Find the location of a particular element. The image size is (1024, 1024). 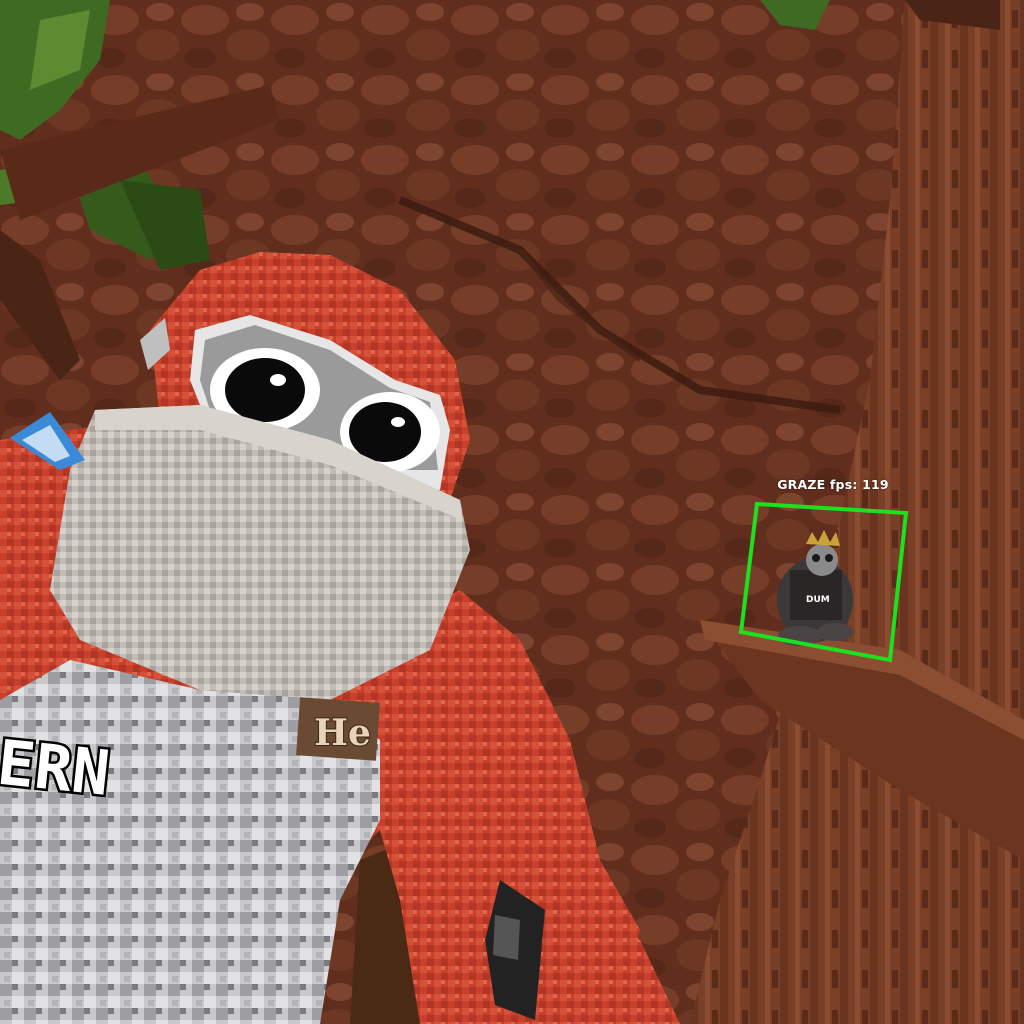

other-player-shirt-text: DUM is located at coordinates (818, 600).